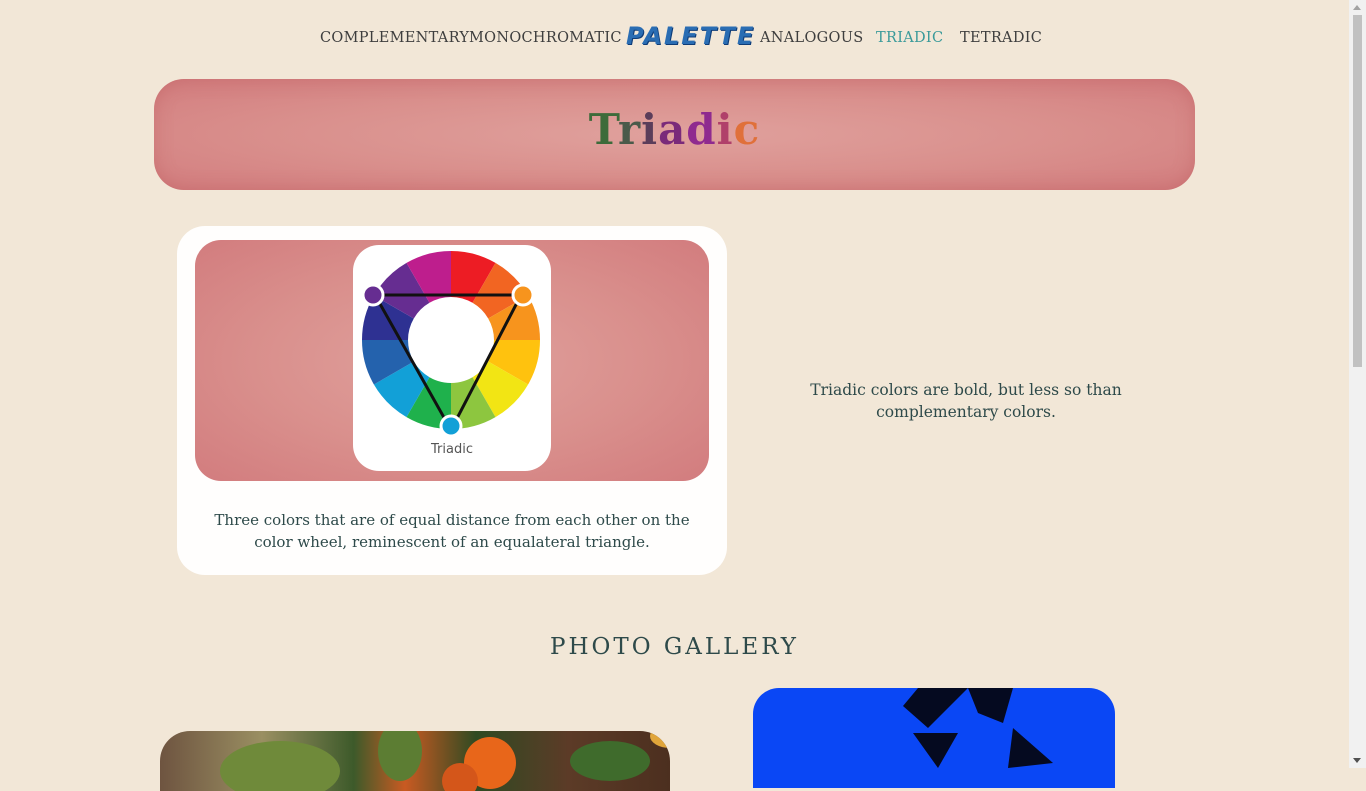 The width and height of the screenshot is (1366, 791). What do you see at coordinates (450, 344) in the screenshot?
I see `color-wheel-icon` at bounding box center [450, 344].